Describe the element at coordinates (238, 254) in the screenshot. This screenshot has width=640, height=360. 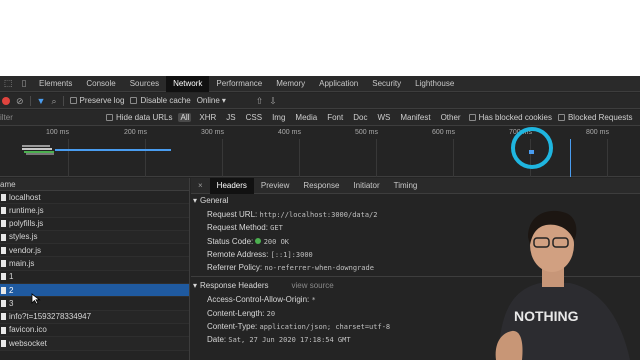
I see `header-key: Remote Address:` at that location.